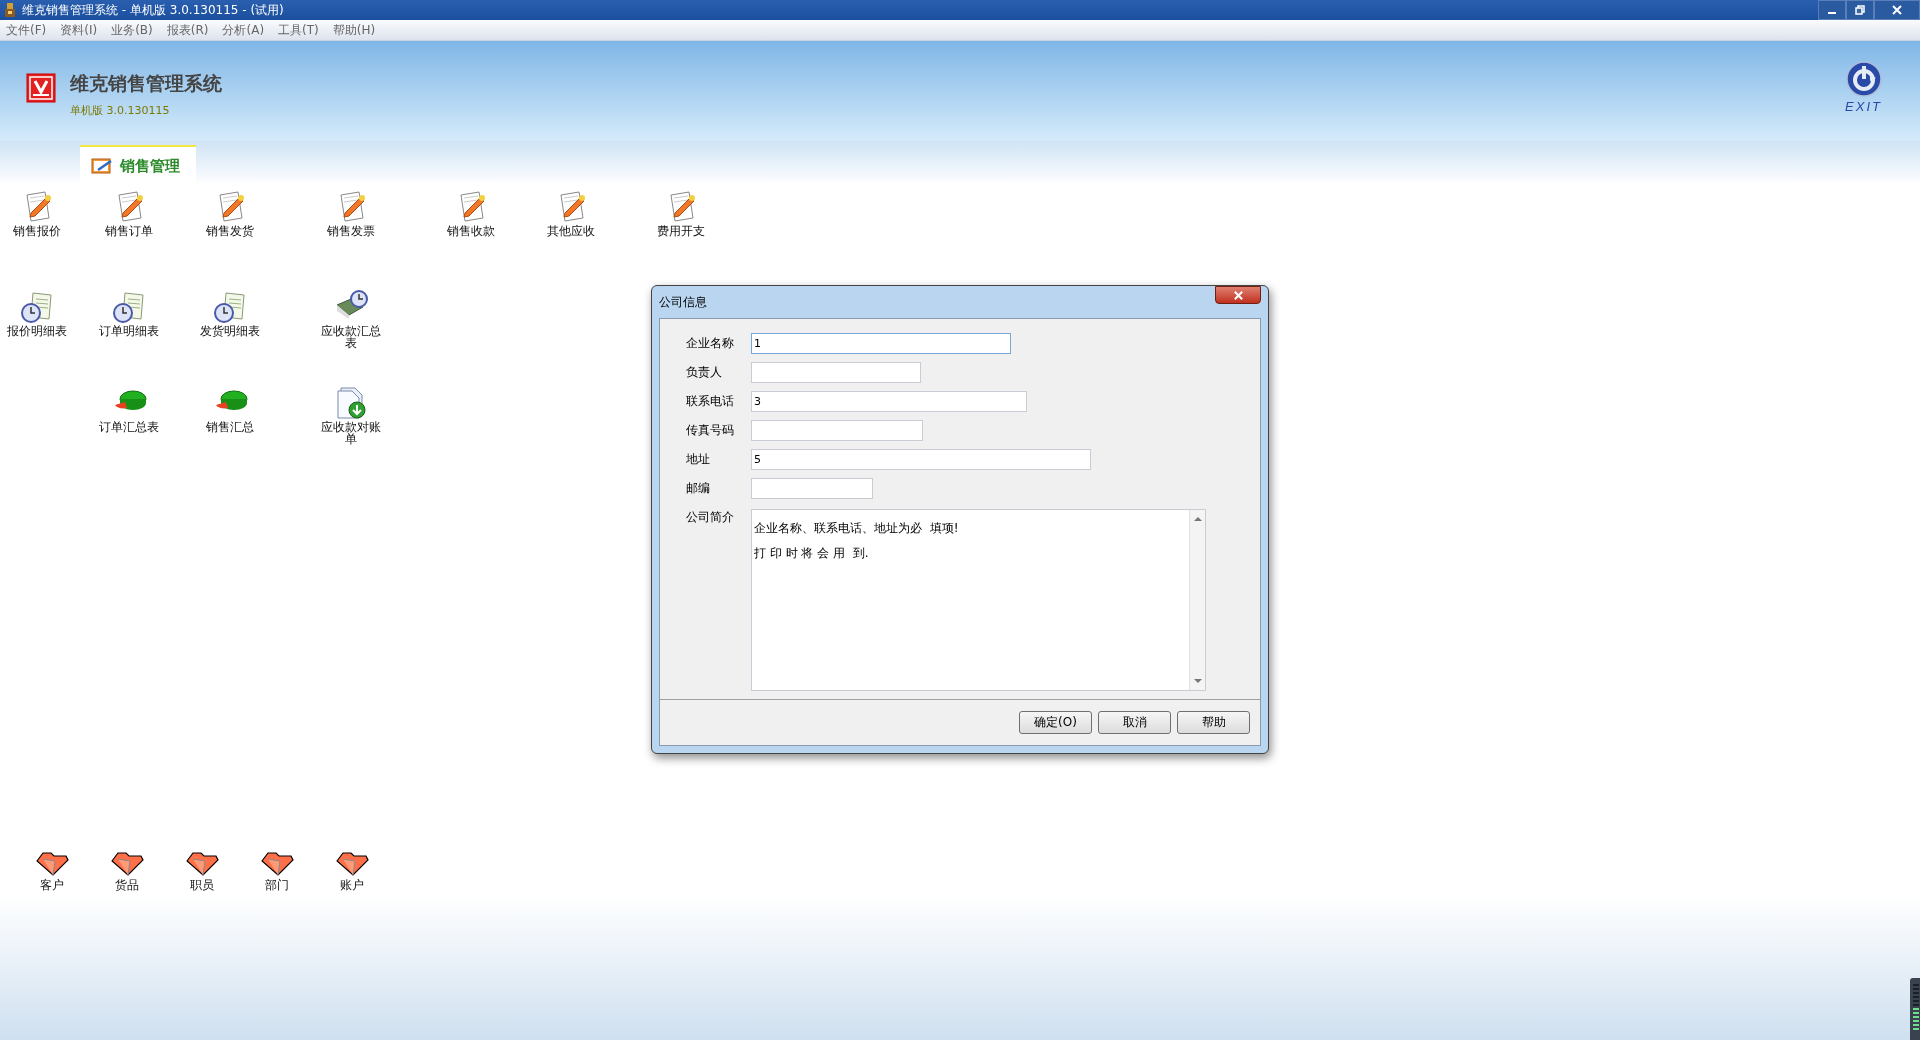 This screenshot has width=1920, height=1040. Describe the element at coordinates (201, 885) in the screenshot. I see `folder-label: 职员` at that location.